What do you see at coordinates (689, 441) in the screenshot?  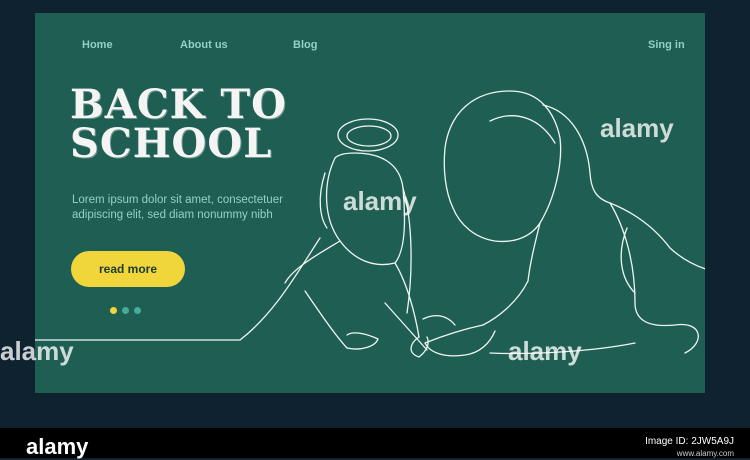 I see `image-id-label: Image ID: 2JW5A9J` at bounding box center [689, 441].